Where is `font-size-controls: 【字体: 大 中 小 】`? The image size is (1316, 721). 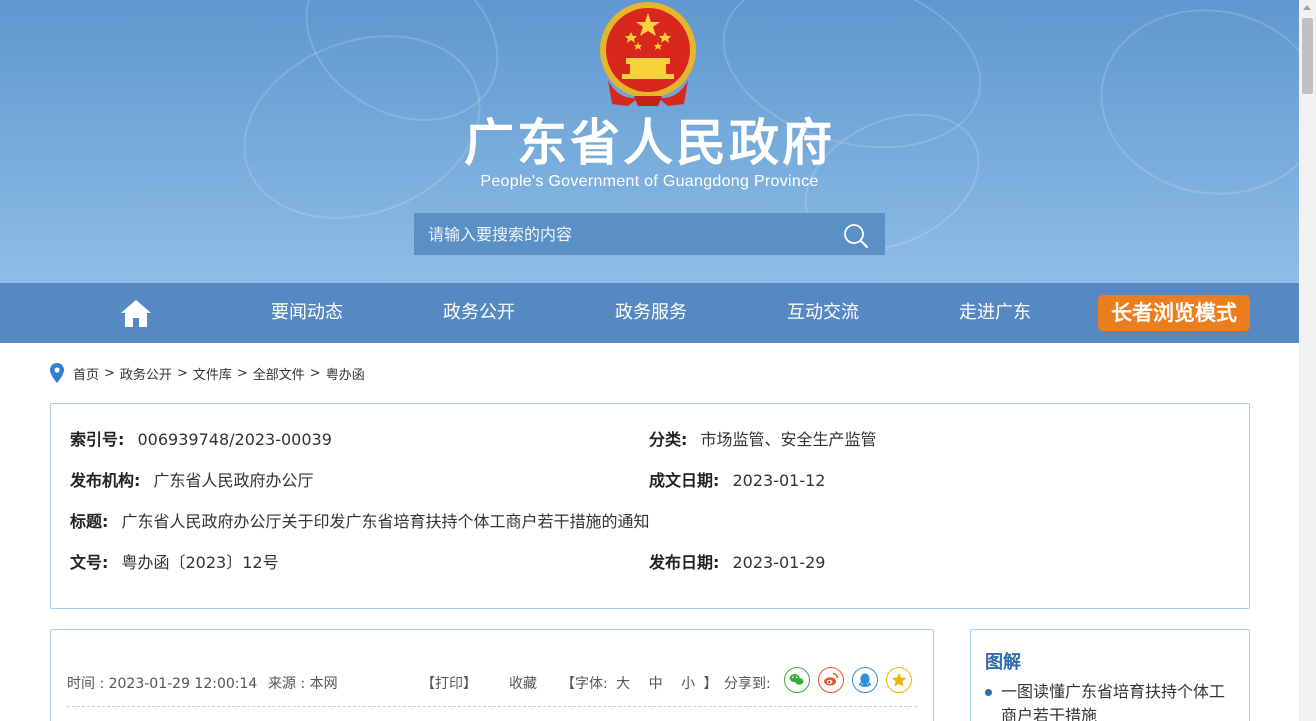
font-size-controls: 【字体: 大 中 小 】 is located at coordinates (639, 683).